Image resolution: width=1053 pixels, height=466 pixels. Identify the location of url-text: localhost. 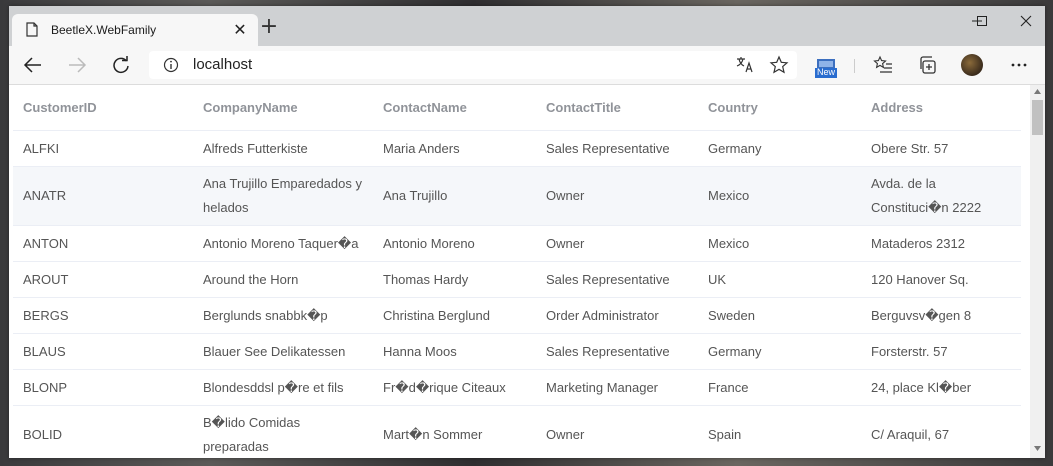
(222, 64).